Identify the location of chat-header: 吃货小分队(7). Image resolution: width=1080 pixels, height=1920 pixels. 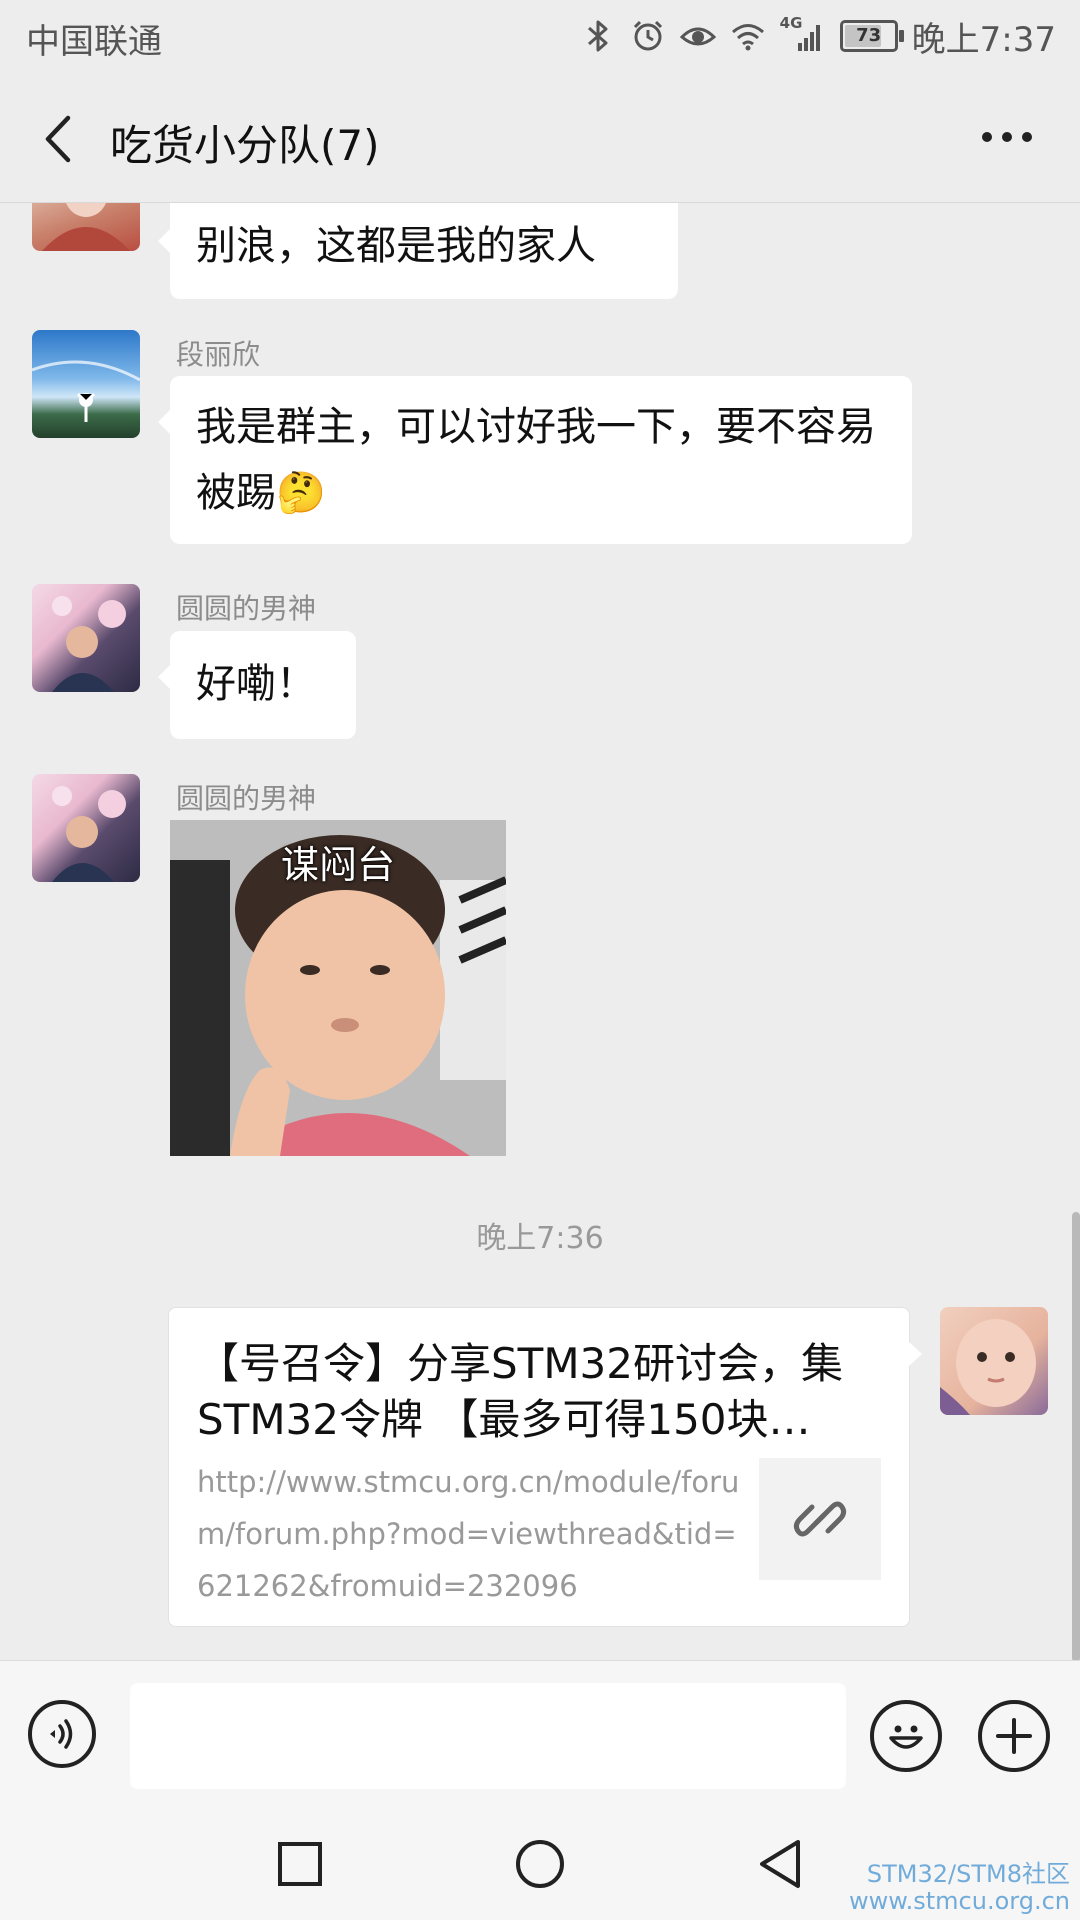
(540, 139).